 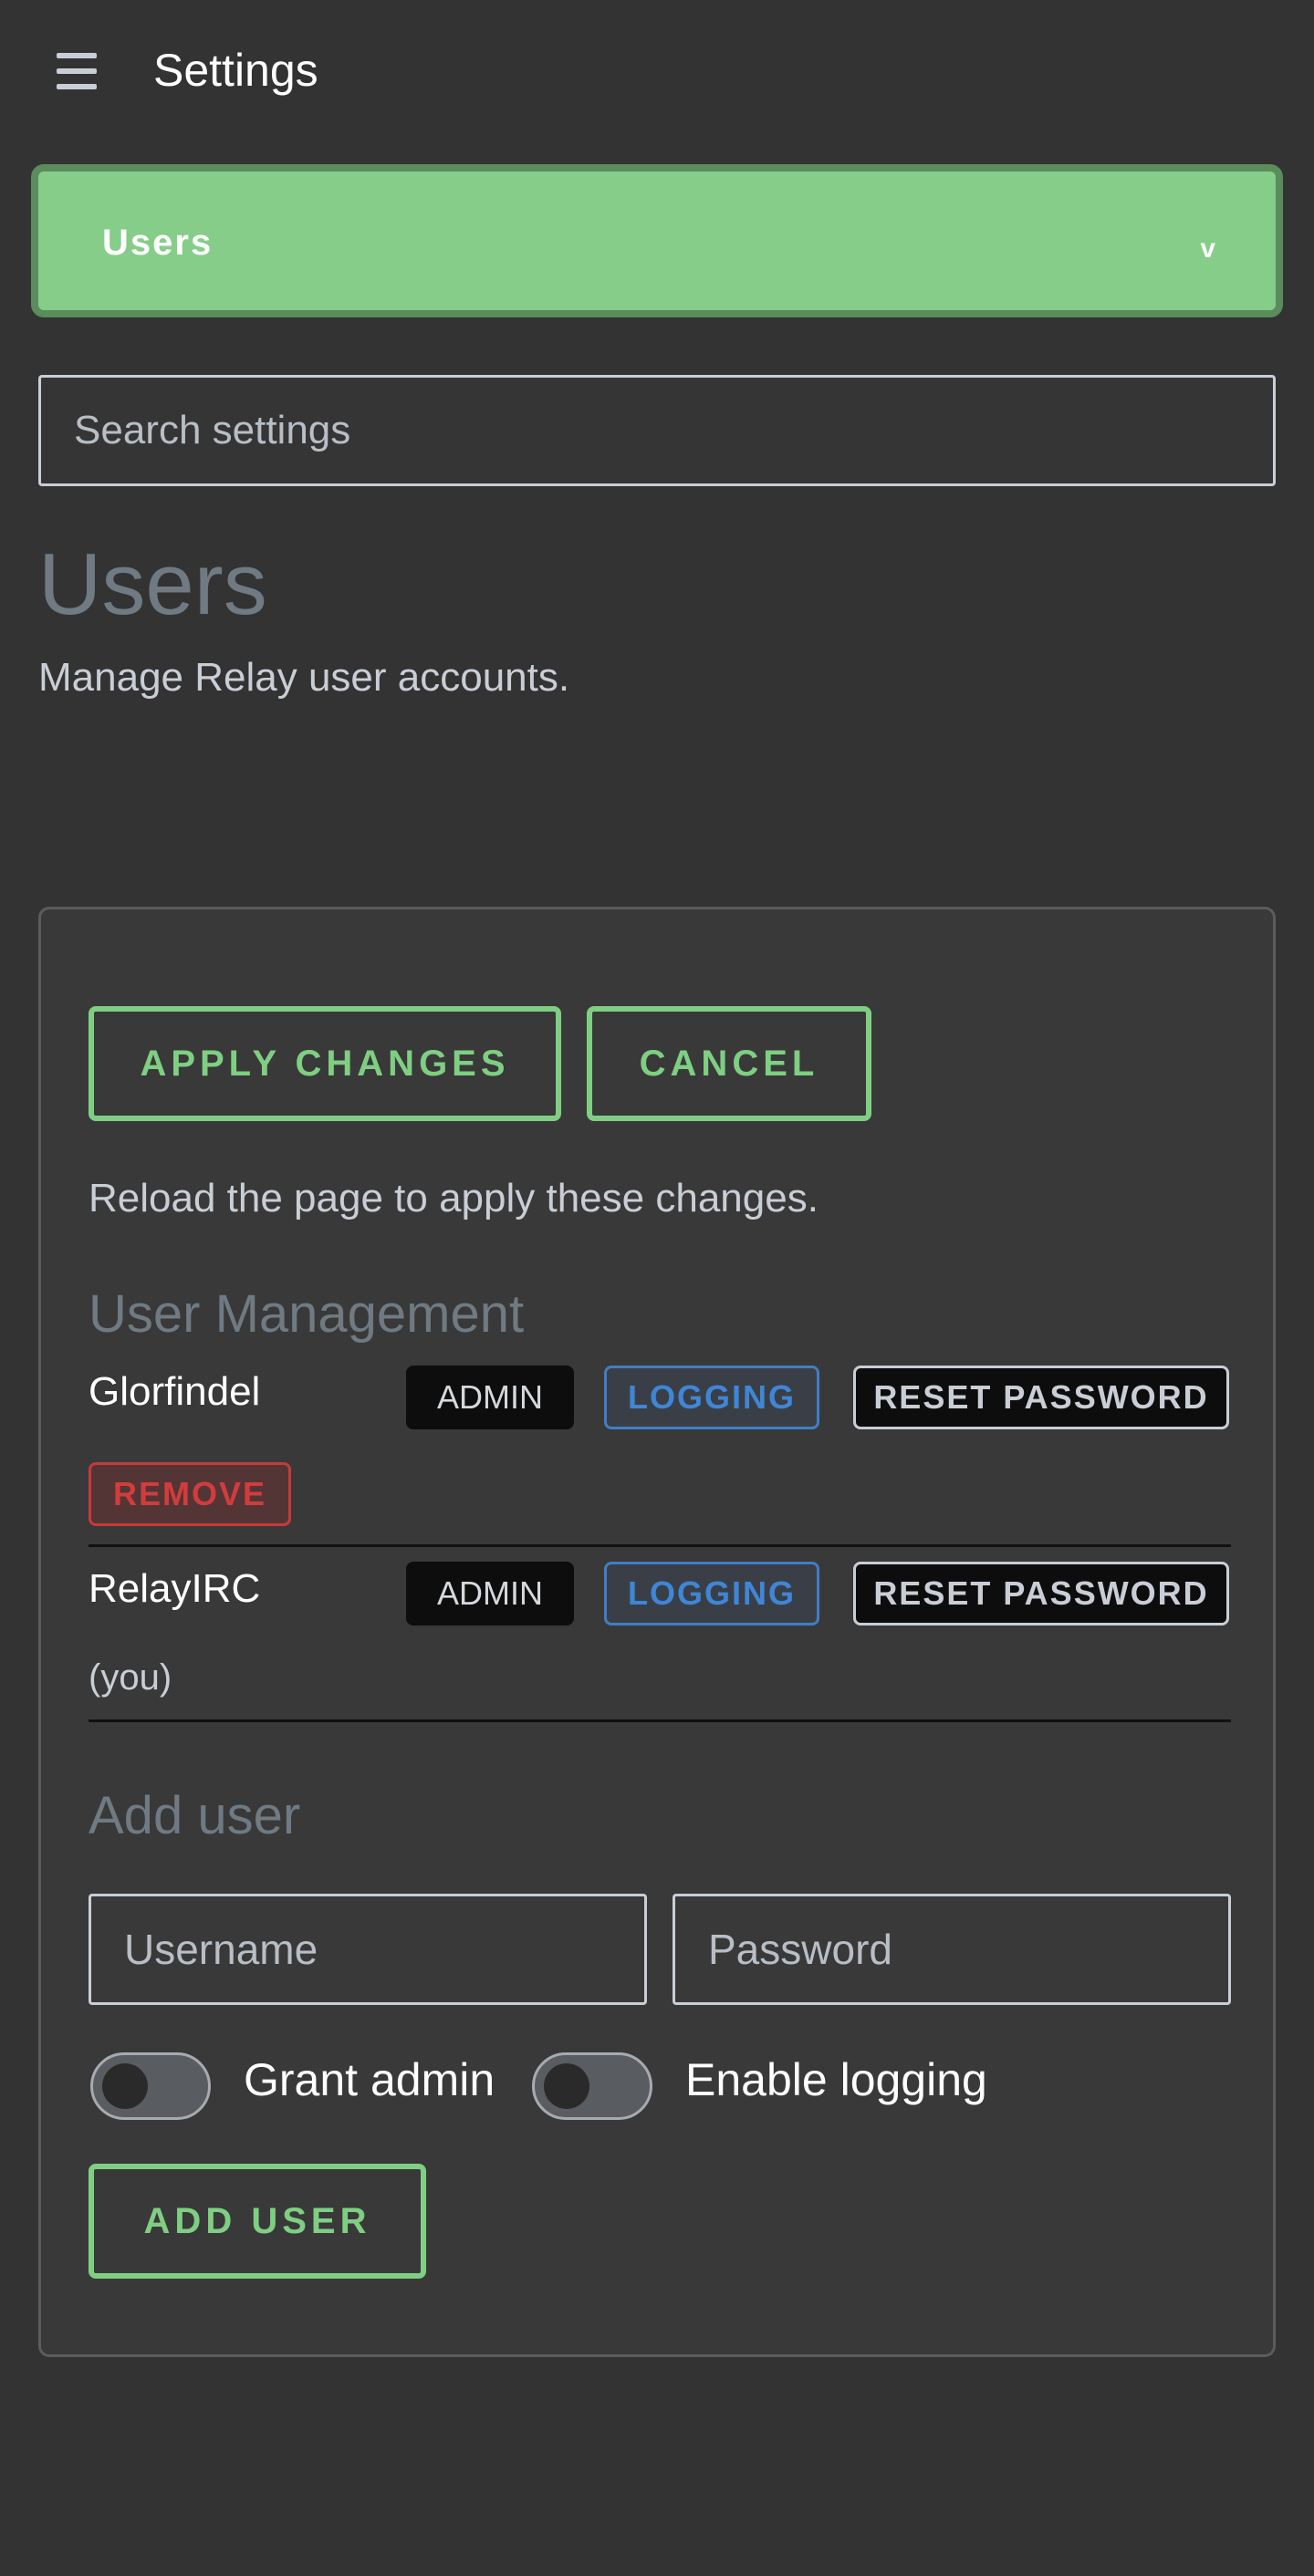 What do you see at coordinates (368, 1949) in the screenshot?
I see `username-field` at bounding box center [368, 1949].